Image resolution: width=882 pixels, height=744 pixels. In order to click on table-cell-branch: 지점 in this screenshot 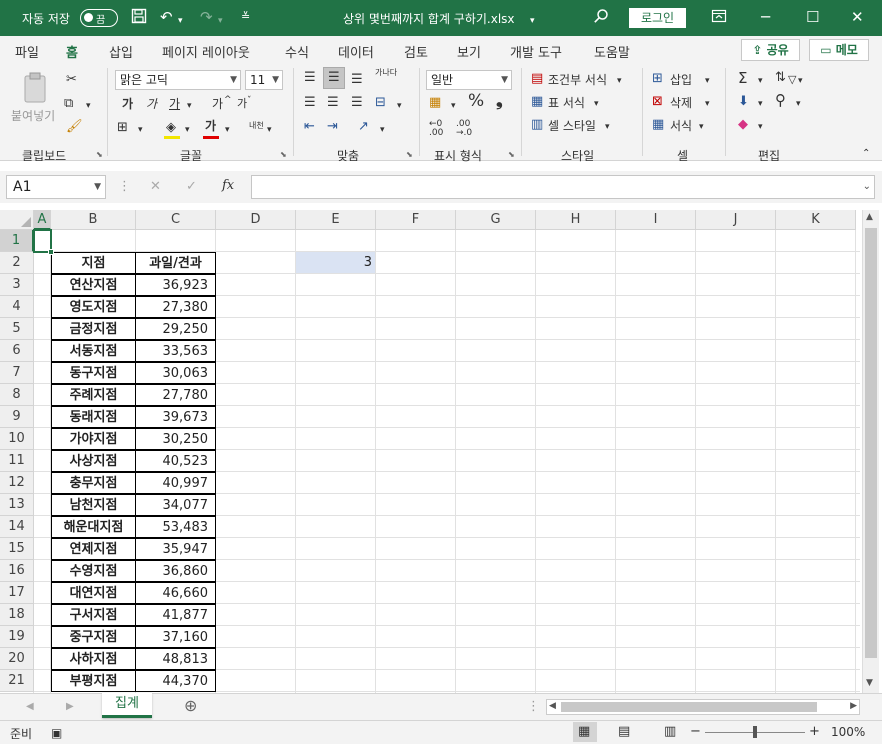, I will do `click(93, 263)`.